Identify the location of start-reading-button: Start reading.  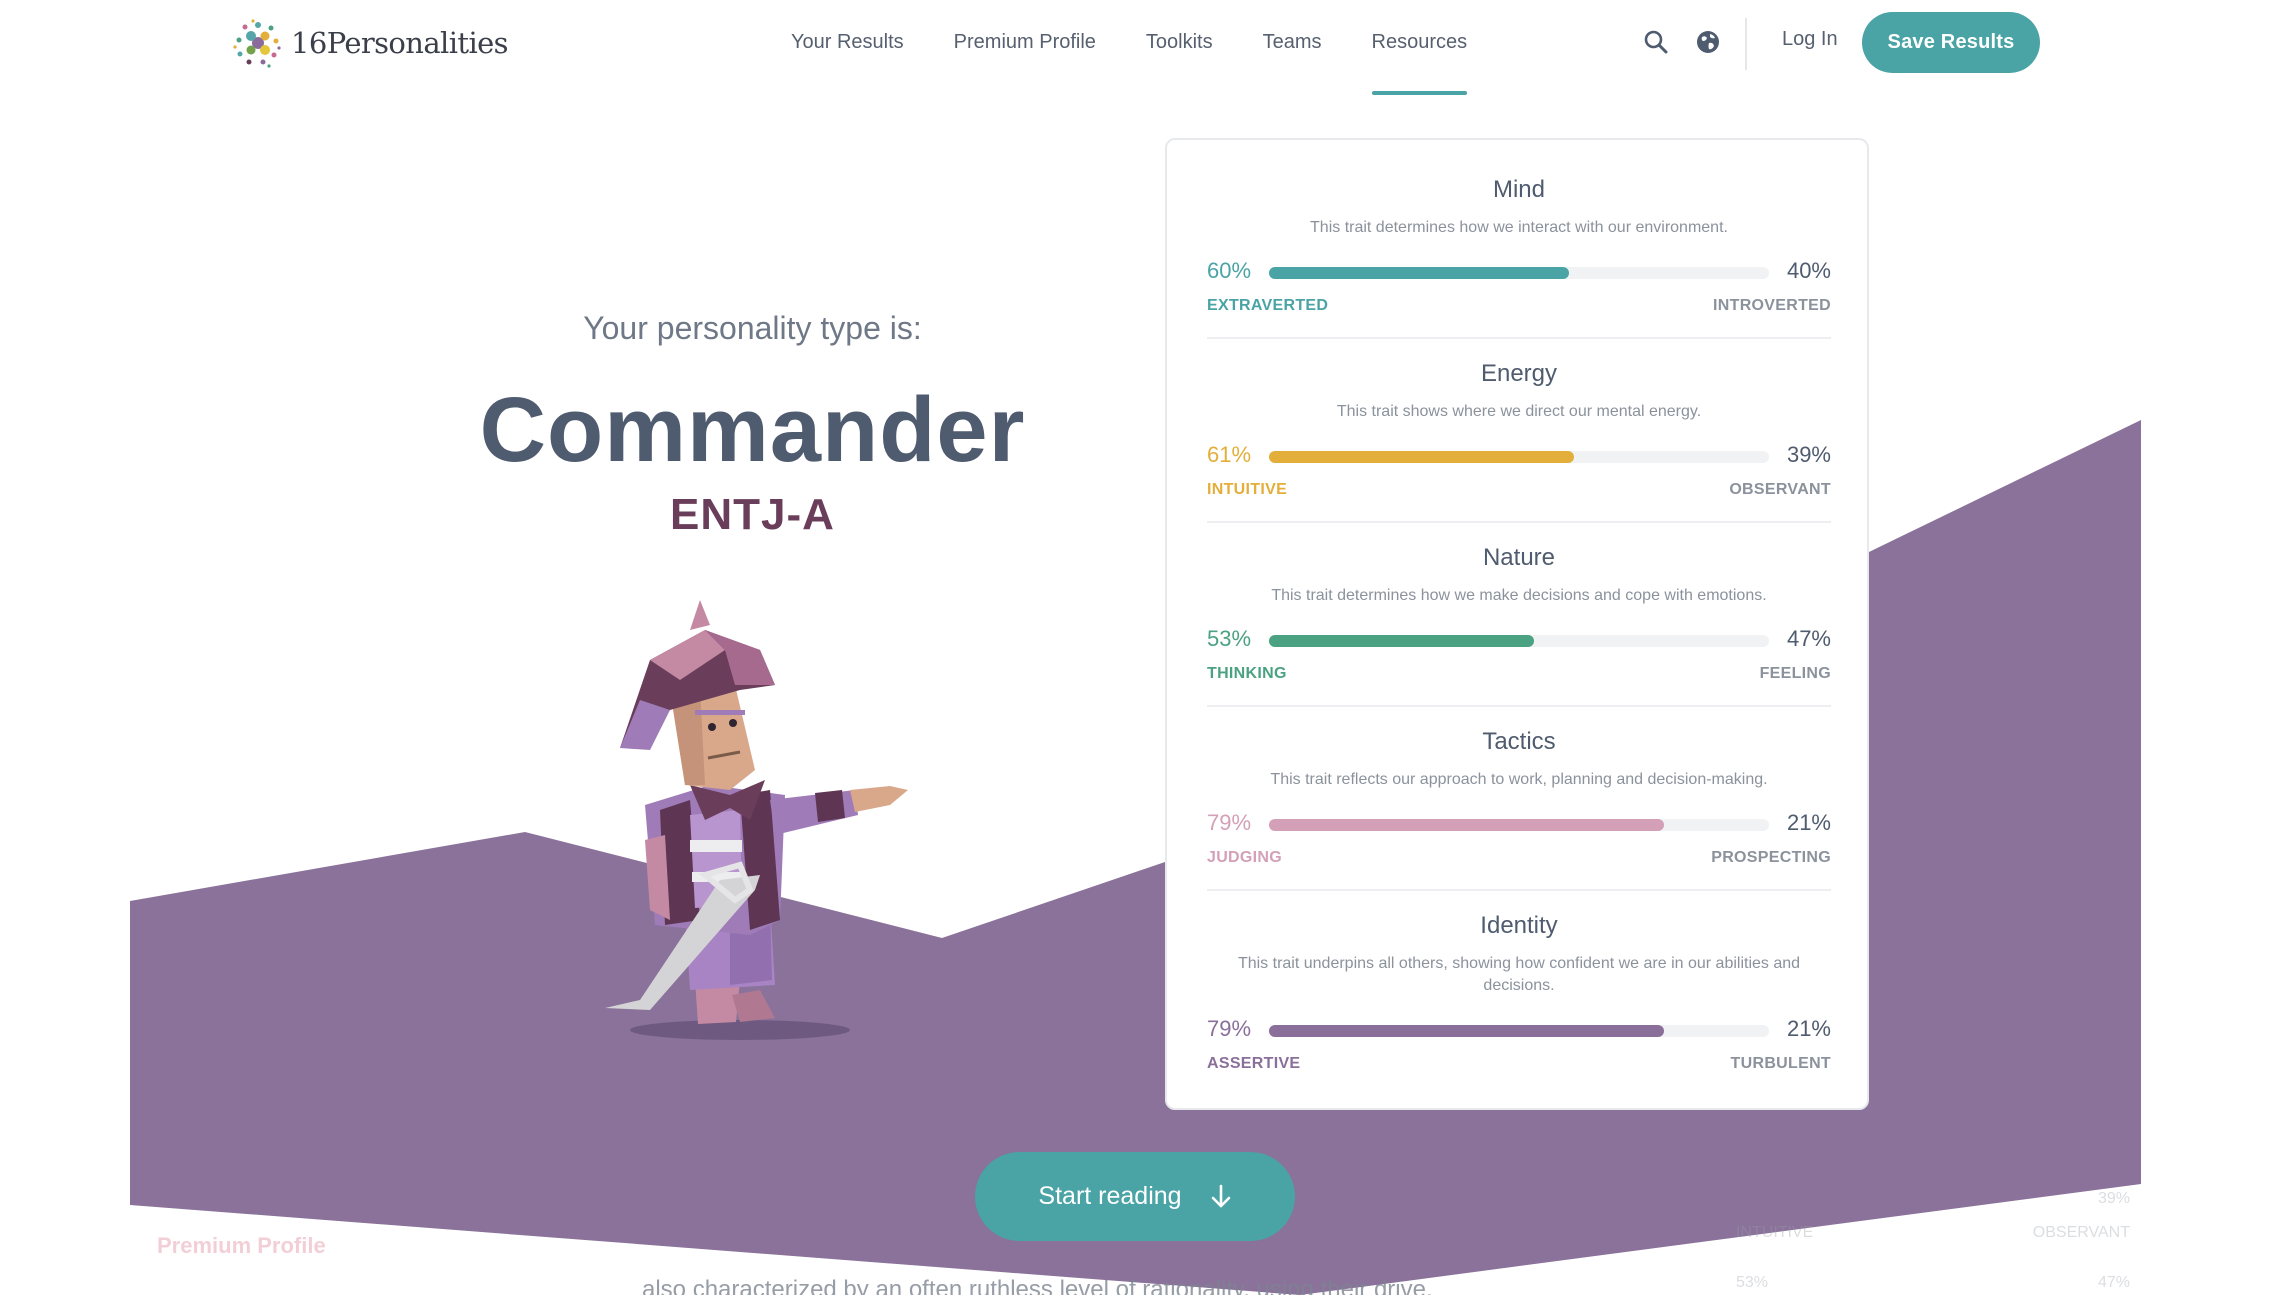
(1135, 1196).